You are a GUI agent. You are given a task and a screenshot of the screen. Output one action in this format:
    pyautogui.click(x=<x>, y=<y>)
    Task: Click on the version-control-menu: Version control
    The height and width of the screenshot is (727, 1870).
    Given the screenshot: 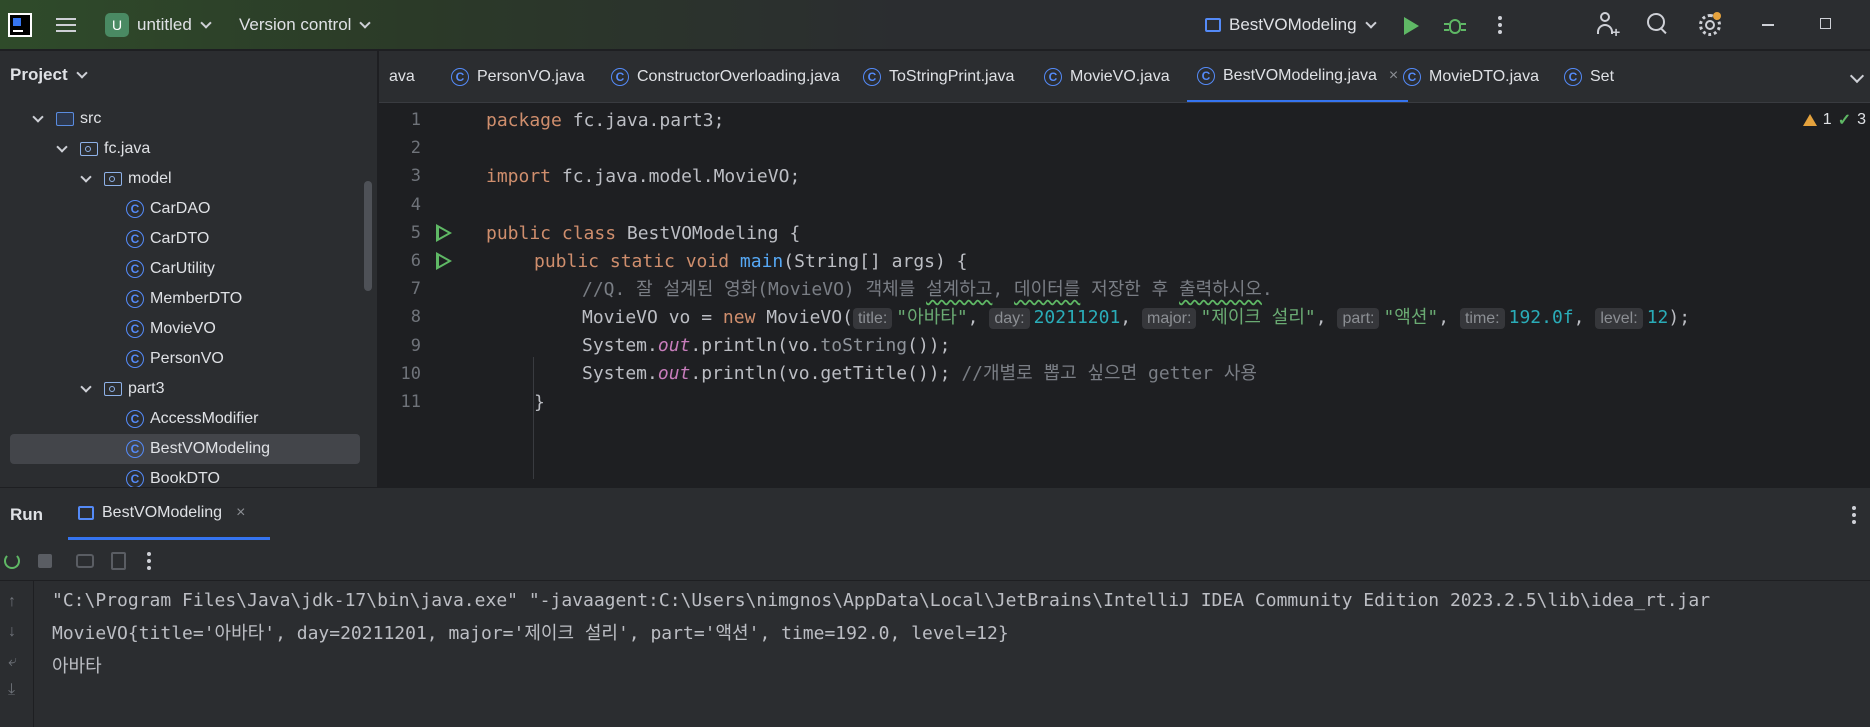 What is the action you would take?
    pyautogui.click(x=305, y=25)
    